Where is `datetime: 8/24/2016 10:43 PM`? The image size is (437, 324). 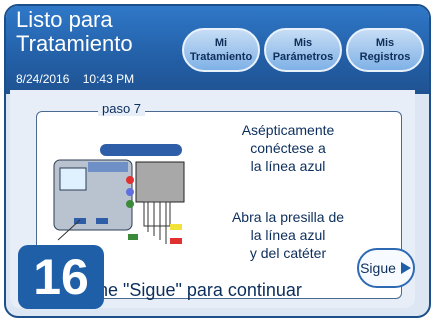
datetime: 8/24/2016 10:43 PM is located at coordinates (75, 79).